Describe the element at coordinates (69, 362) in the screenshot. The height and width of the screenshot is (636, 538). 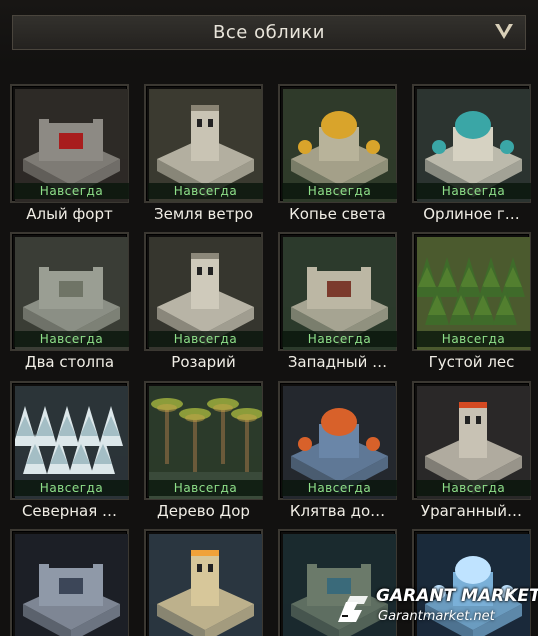
I see `skin-name: Два столпа` at that location.